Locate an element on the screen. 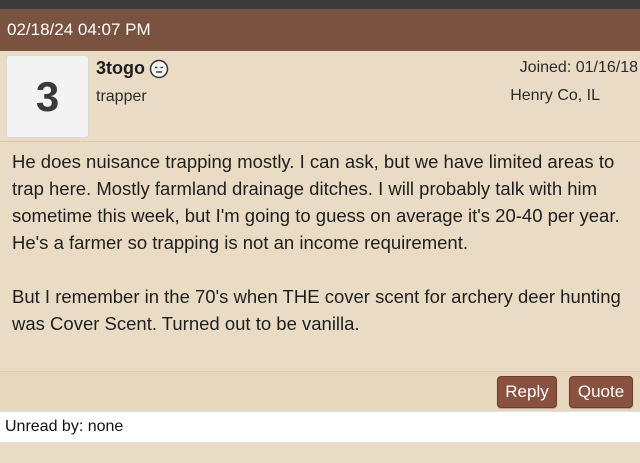 The image size is (640, 463). post-actions: Reply Quote is located at coordinates (320, 391).